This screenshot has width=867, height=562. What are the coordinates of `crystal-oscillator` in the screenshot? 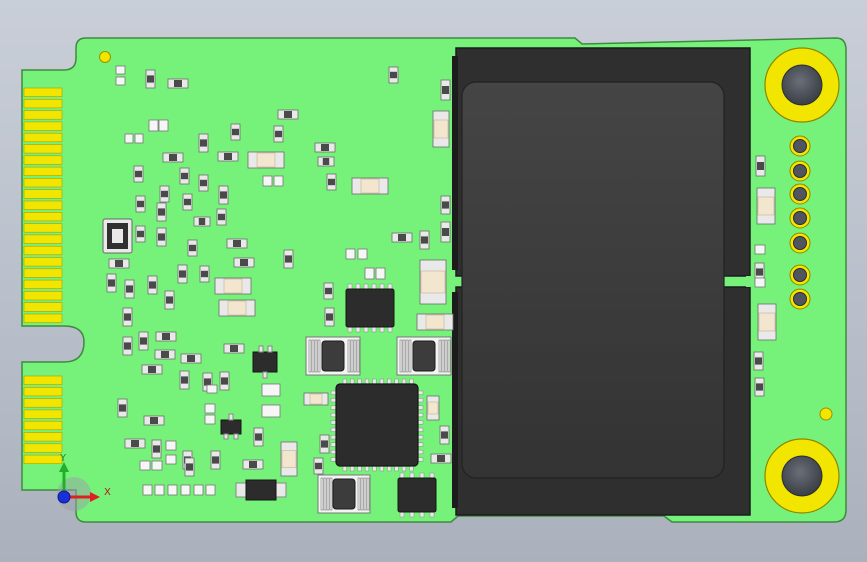 It's located at (117, 236).